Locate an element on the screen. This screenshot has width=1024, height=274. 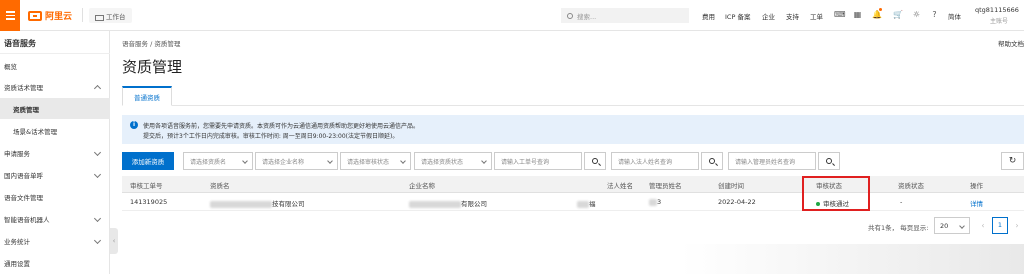
sidebar-item-domestic-call: 国内语音单呼 is located at coordinates (55, 174).